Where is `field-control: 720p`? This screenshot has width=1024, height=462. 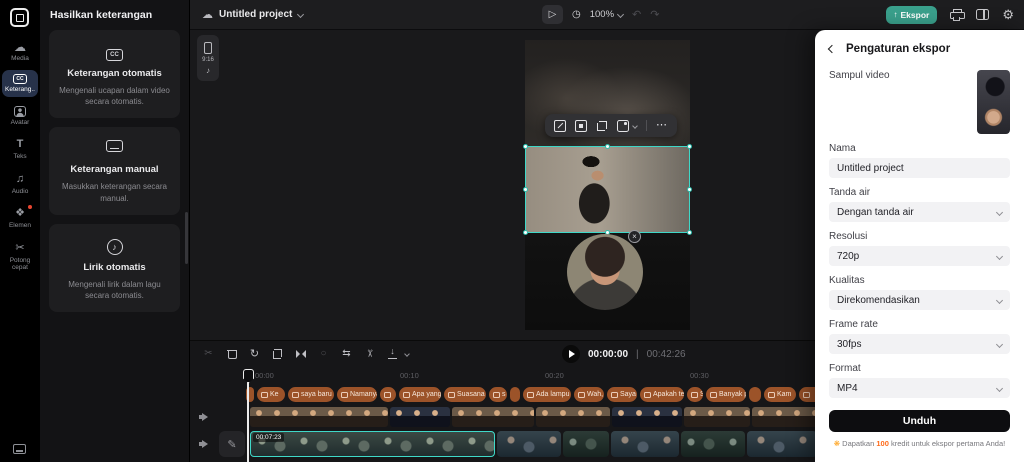
field-control: 720p is located at coordinates (919, 256).